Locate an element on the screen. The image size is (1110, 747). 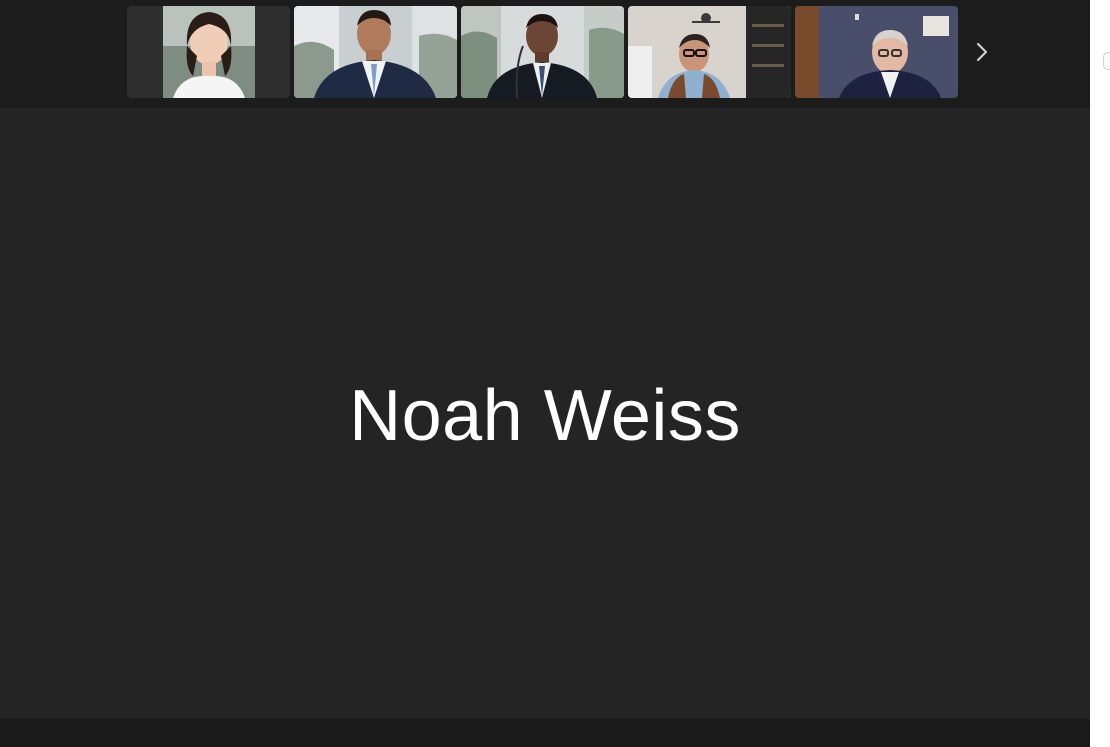
participant-gallery-strip is located at coordinates (545, 54).